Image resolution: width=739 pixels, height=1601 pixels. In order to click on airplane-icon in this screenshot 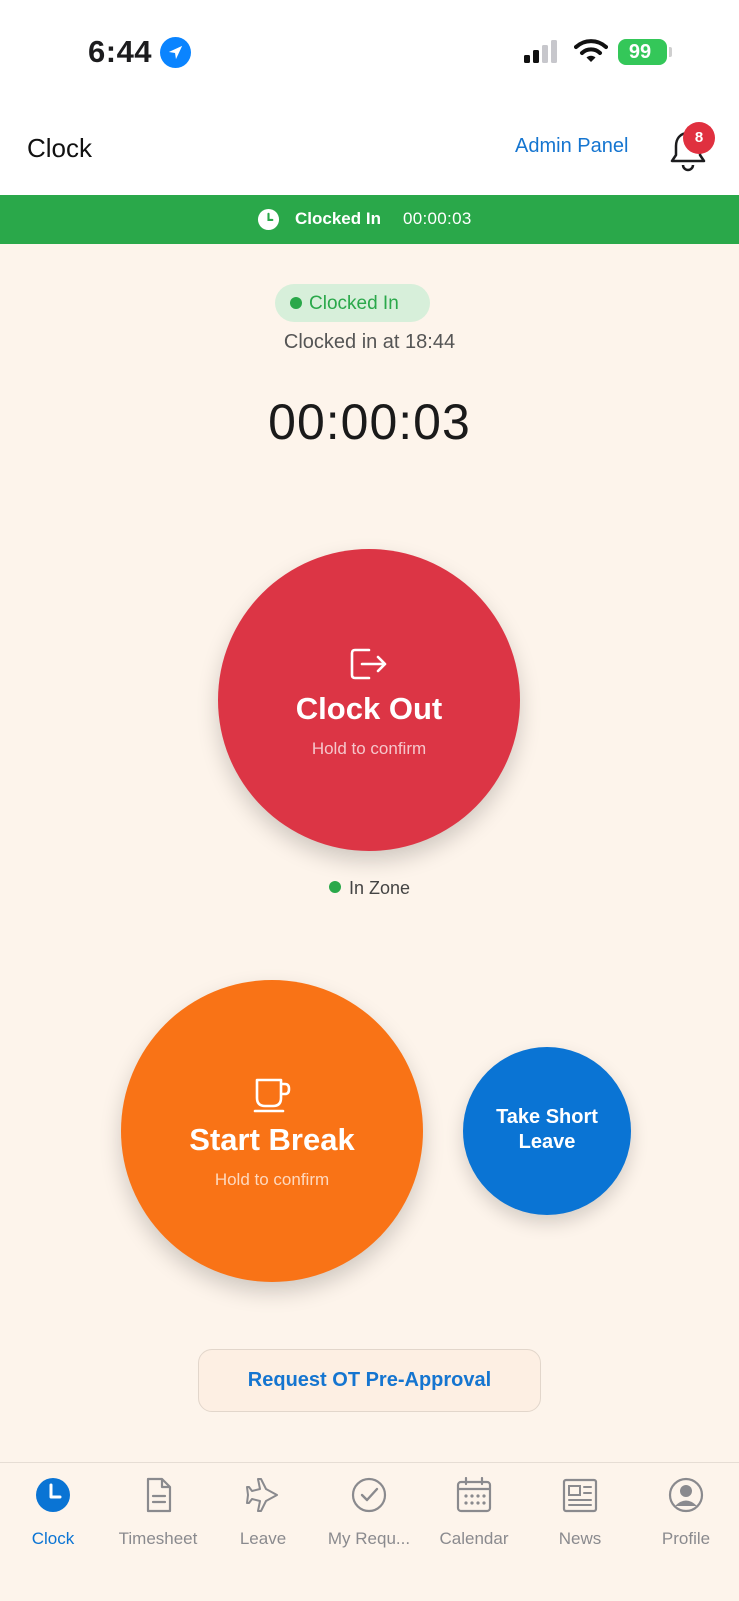, I will do `click(262, 1495)`.